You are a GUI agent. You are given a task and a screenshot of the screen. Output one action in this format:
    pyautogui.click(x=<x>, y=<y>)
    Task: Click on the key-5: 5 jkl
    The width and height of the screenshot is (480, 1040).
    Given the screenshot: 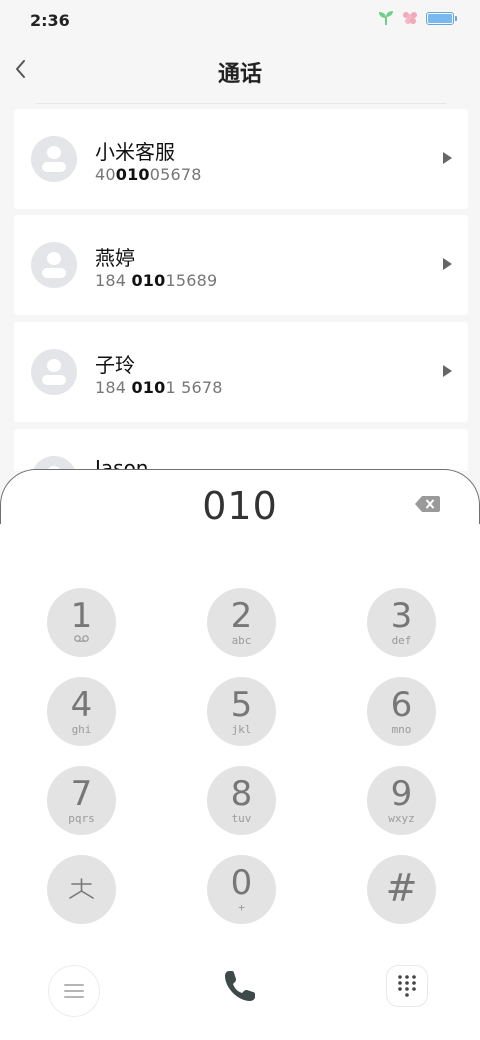 What is the action you would take?
    pyautogui.click(x=241, y=711)
    